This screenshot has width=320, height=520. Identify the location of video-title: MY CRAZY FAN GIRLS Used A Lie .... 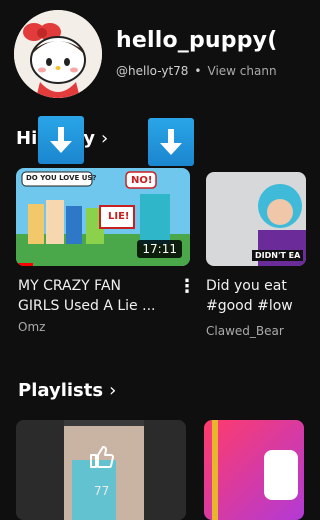
(93, 296).